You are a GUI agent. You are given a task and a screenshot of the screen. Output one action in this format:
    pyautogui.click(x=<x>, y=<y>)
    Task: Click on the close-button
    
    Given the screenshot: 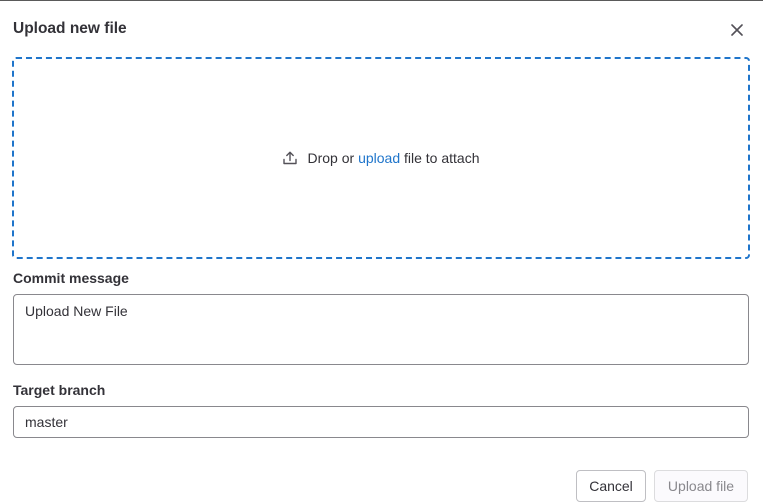 What is the action you would take?
    pyautogui.click(x=737, y=30)
    